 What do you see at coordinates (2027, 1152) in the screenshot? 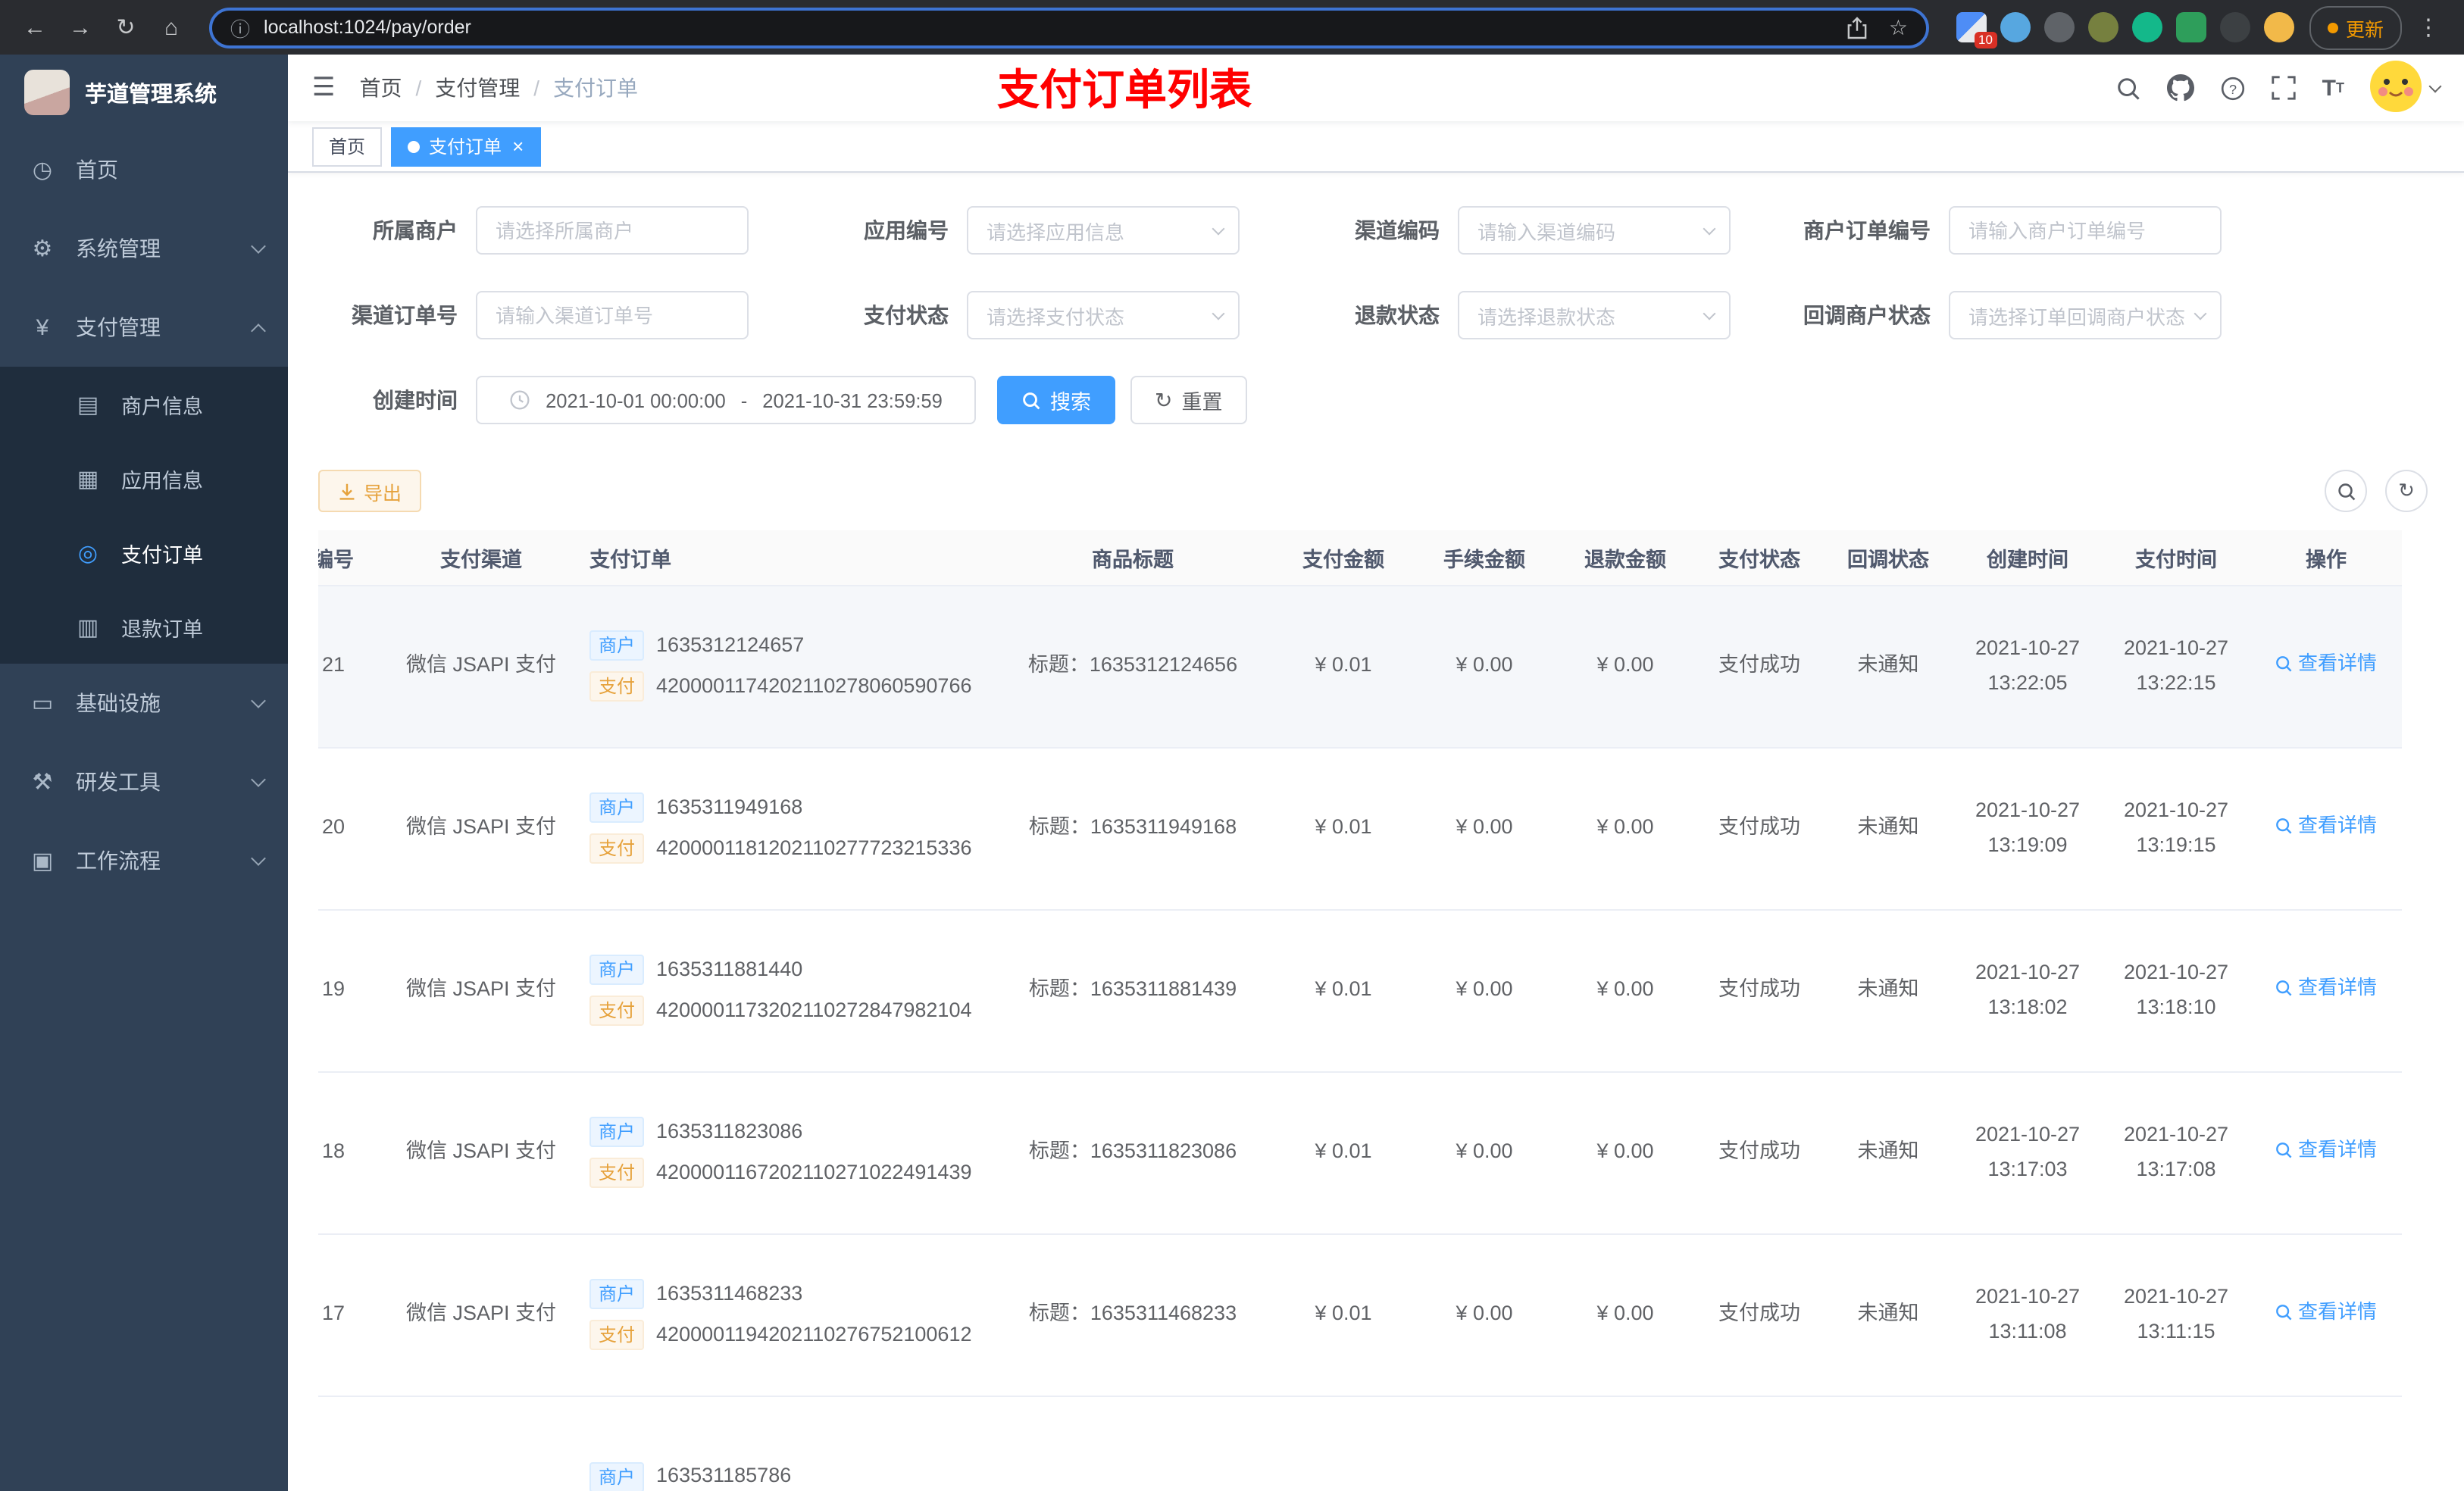
I see `cell-create-time: 2021-10-27 13:17:03` at bounding box center [2027, 1152].